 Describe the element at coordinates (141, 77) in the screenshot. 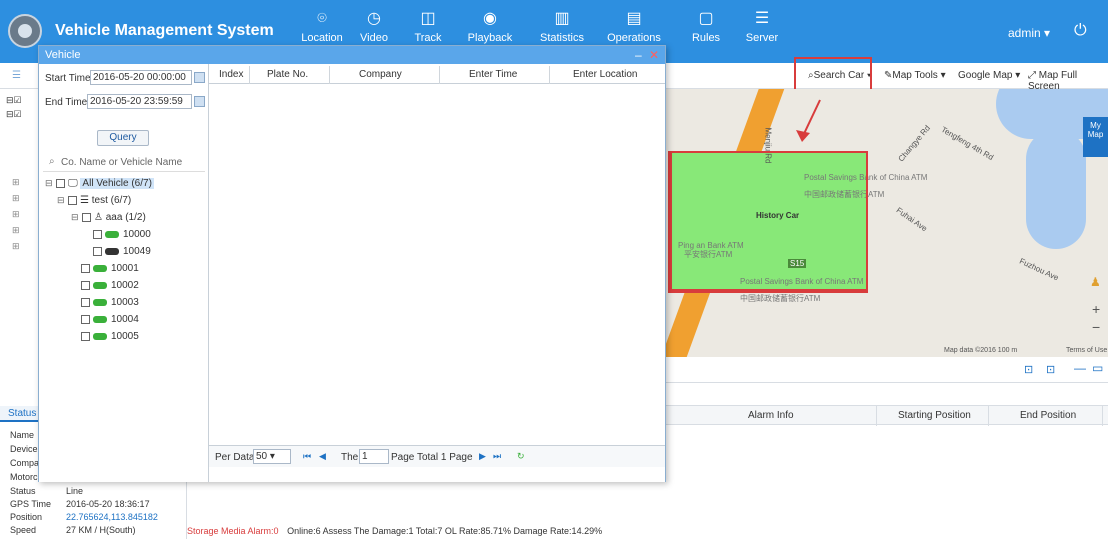

I see `start-time-input: 2016-05-20 00:00:00` at that location.